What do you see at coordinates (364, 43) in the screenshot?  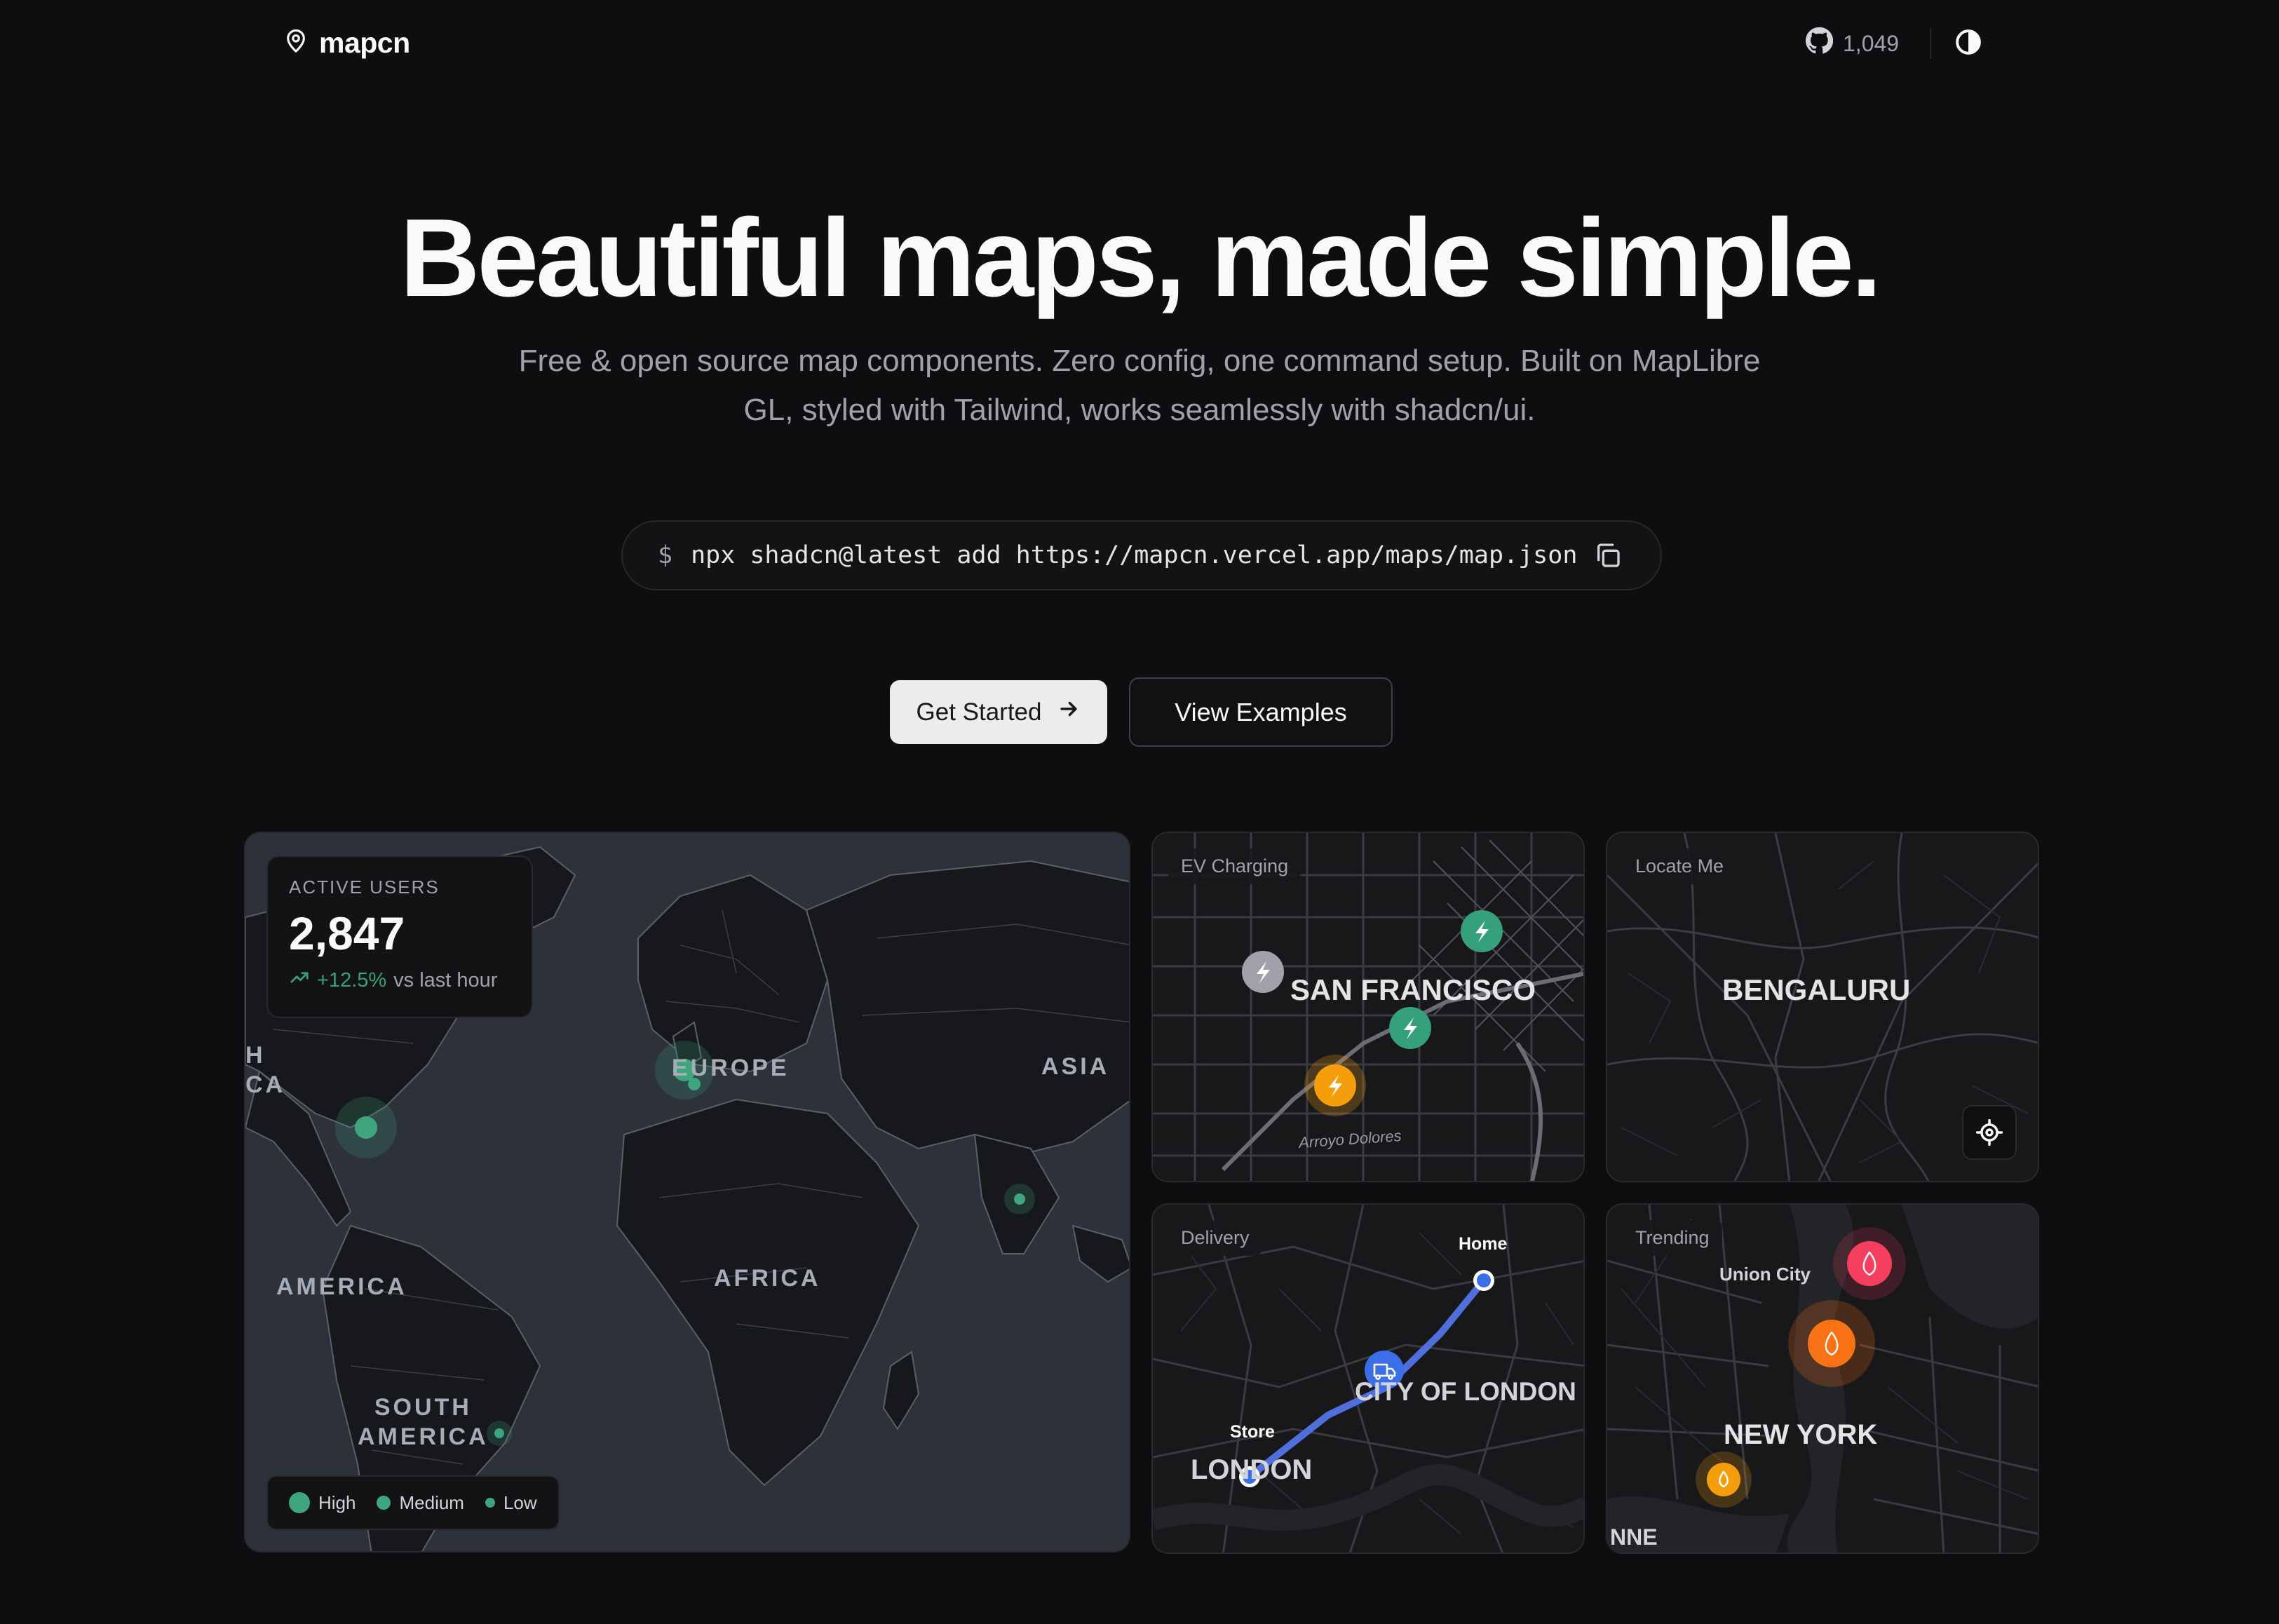 I see `brand-name: mapcn` at bounding box center [364, 43].